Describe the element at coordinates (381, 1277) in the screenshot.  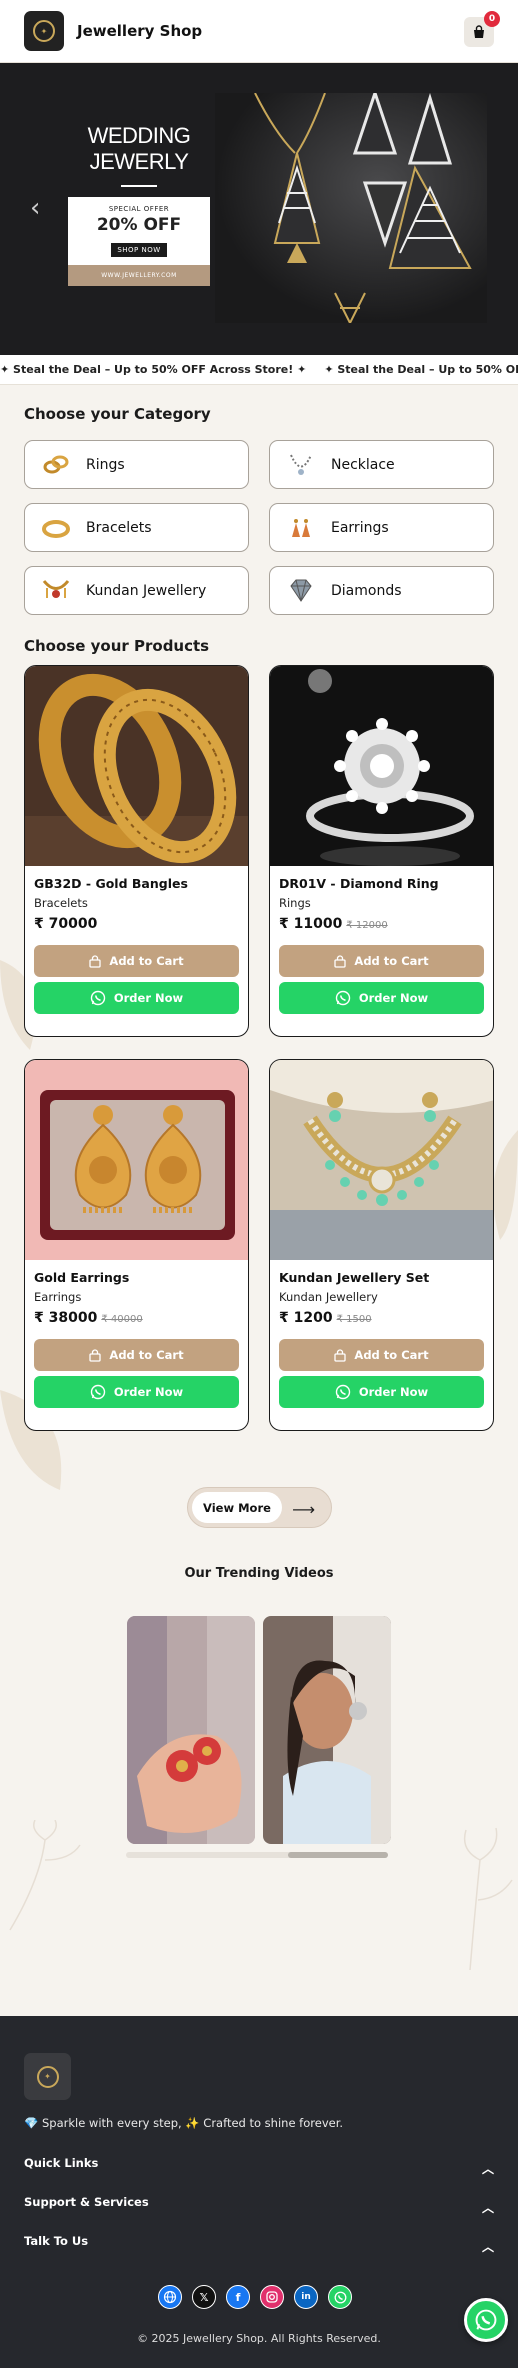
I see `product-name: Kundan Jewellery Set` at that location.